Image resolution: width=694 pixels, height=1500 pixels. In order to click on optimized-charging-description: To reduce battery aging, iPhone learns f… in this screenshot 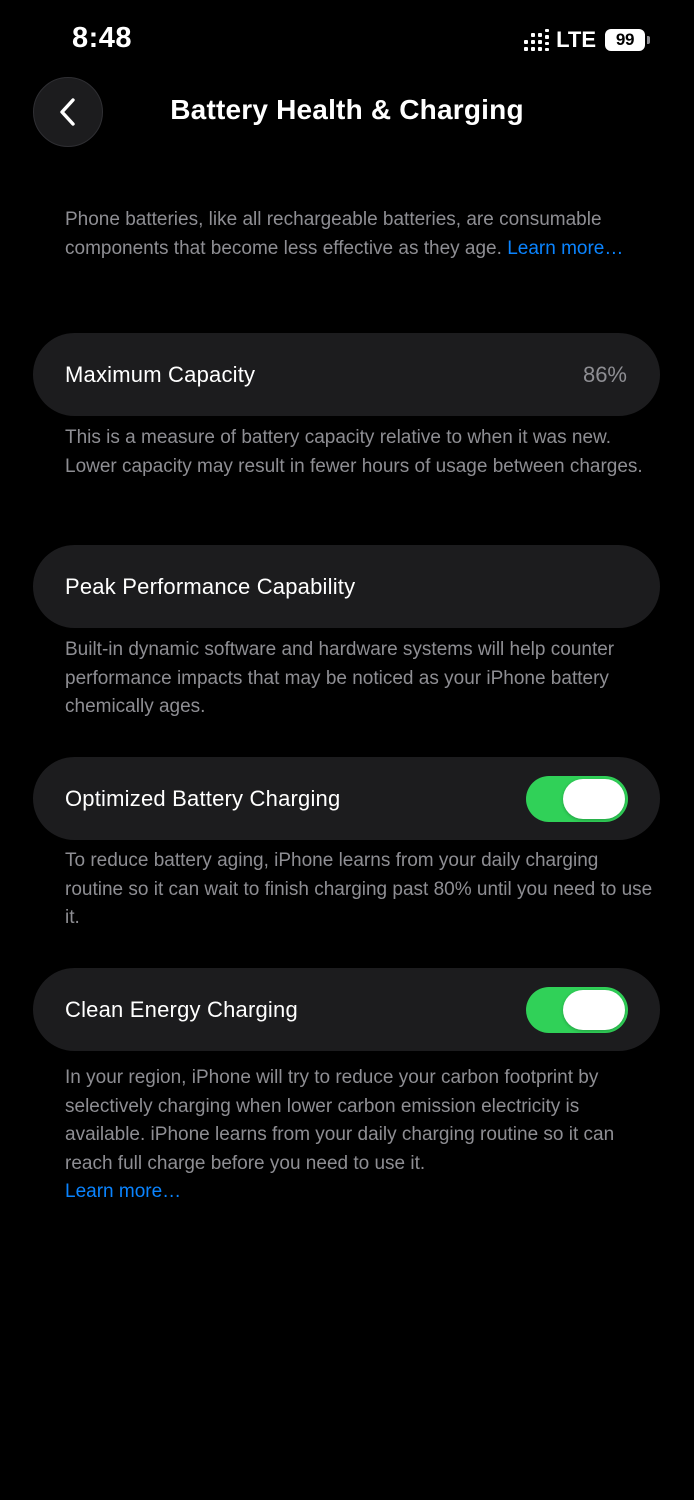, I will do `click(359, 889)`.